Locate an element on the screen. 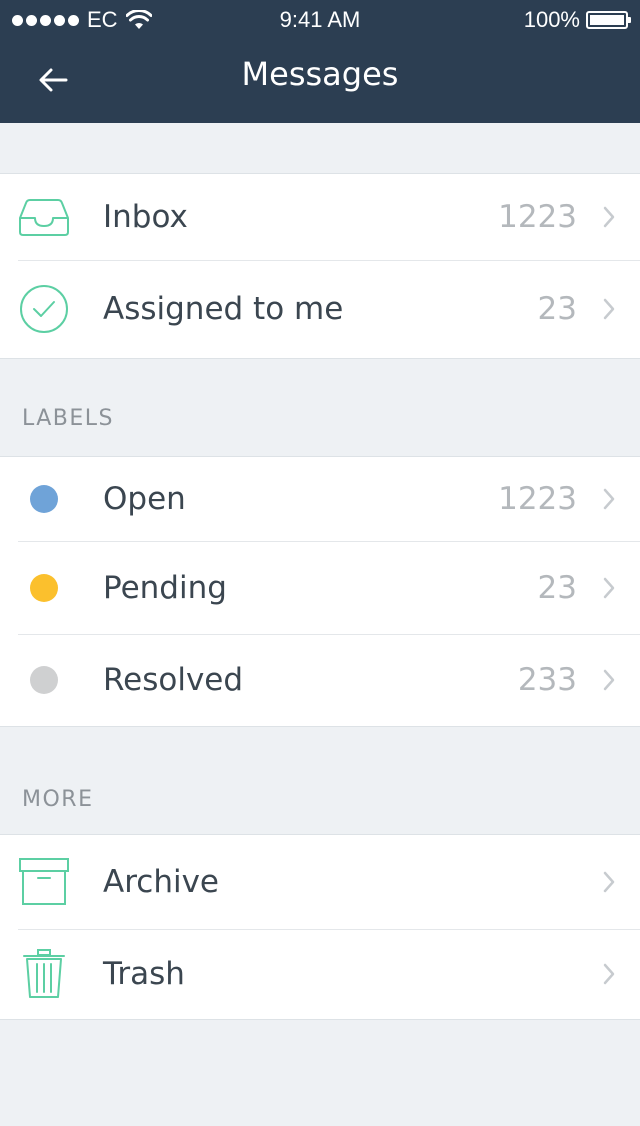 This screenshot has width=640, height=1126. battery-level-fill is located at coordinates (607, 20).